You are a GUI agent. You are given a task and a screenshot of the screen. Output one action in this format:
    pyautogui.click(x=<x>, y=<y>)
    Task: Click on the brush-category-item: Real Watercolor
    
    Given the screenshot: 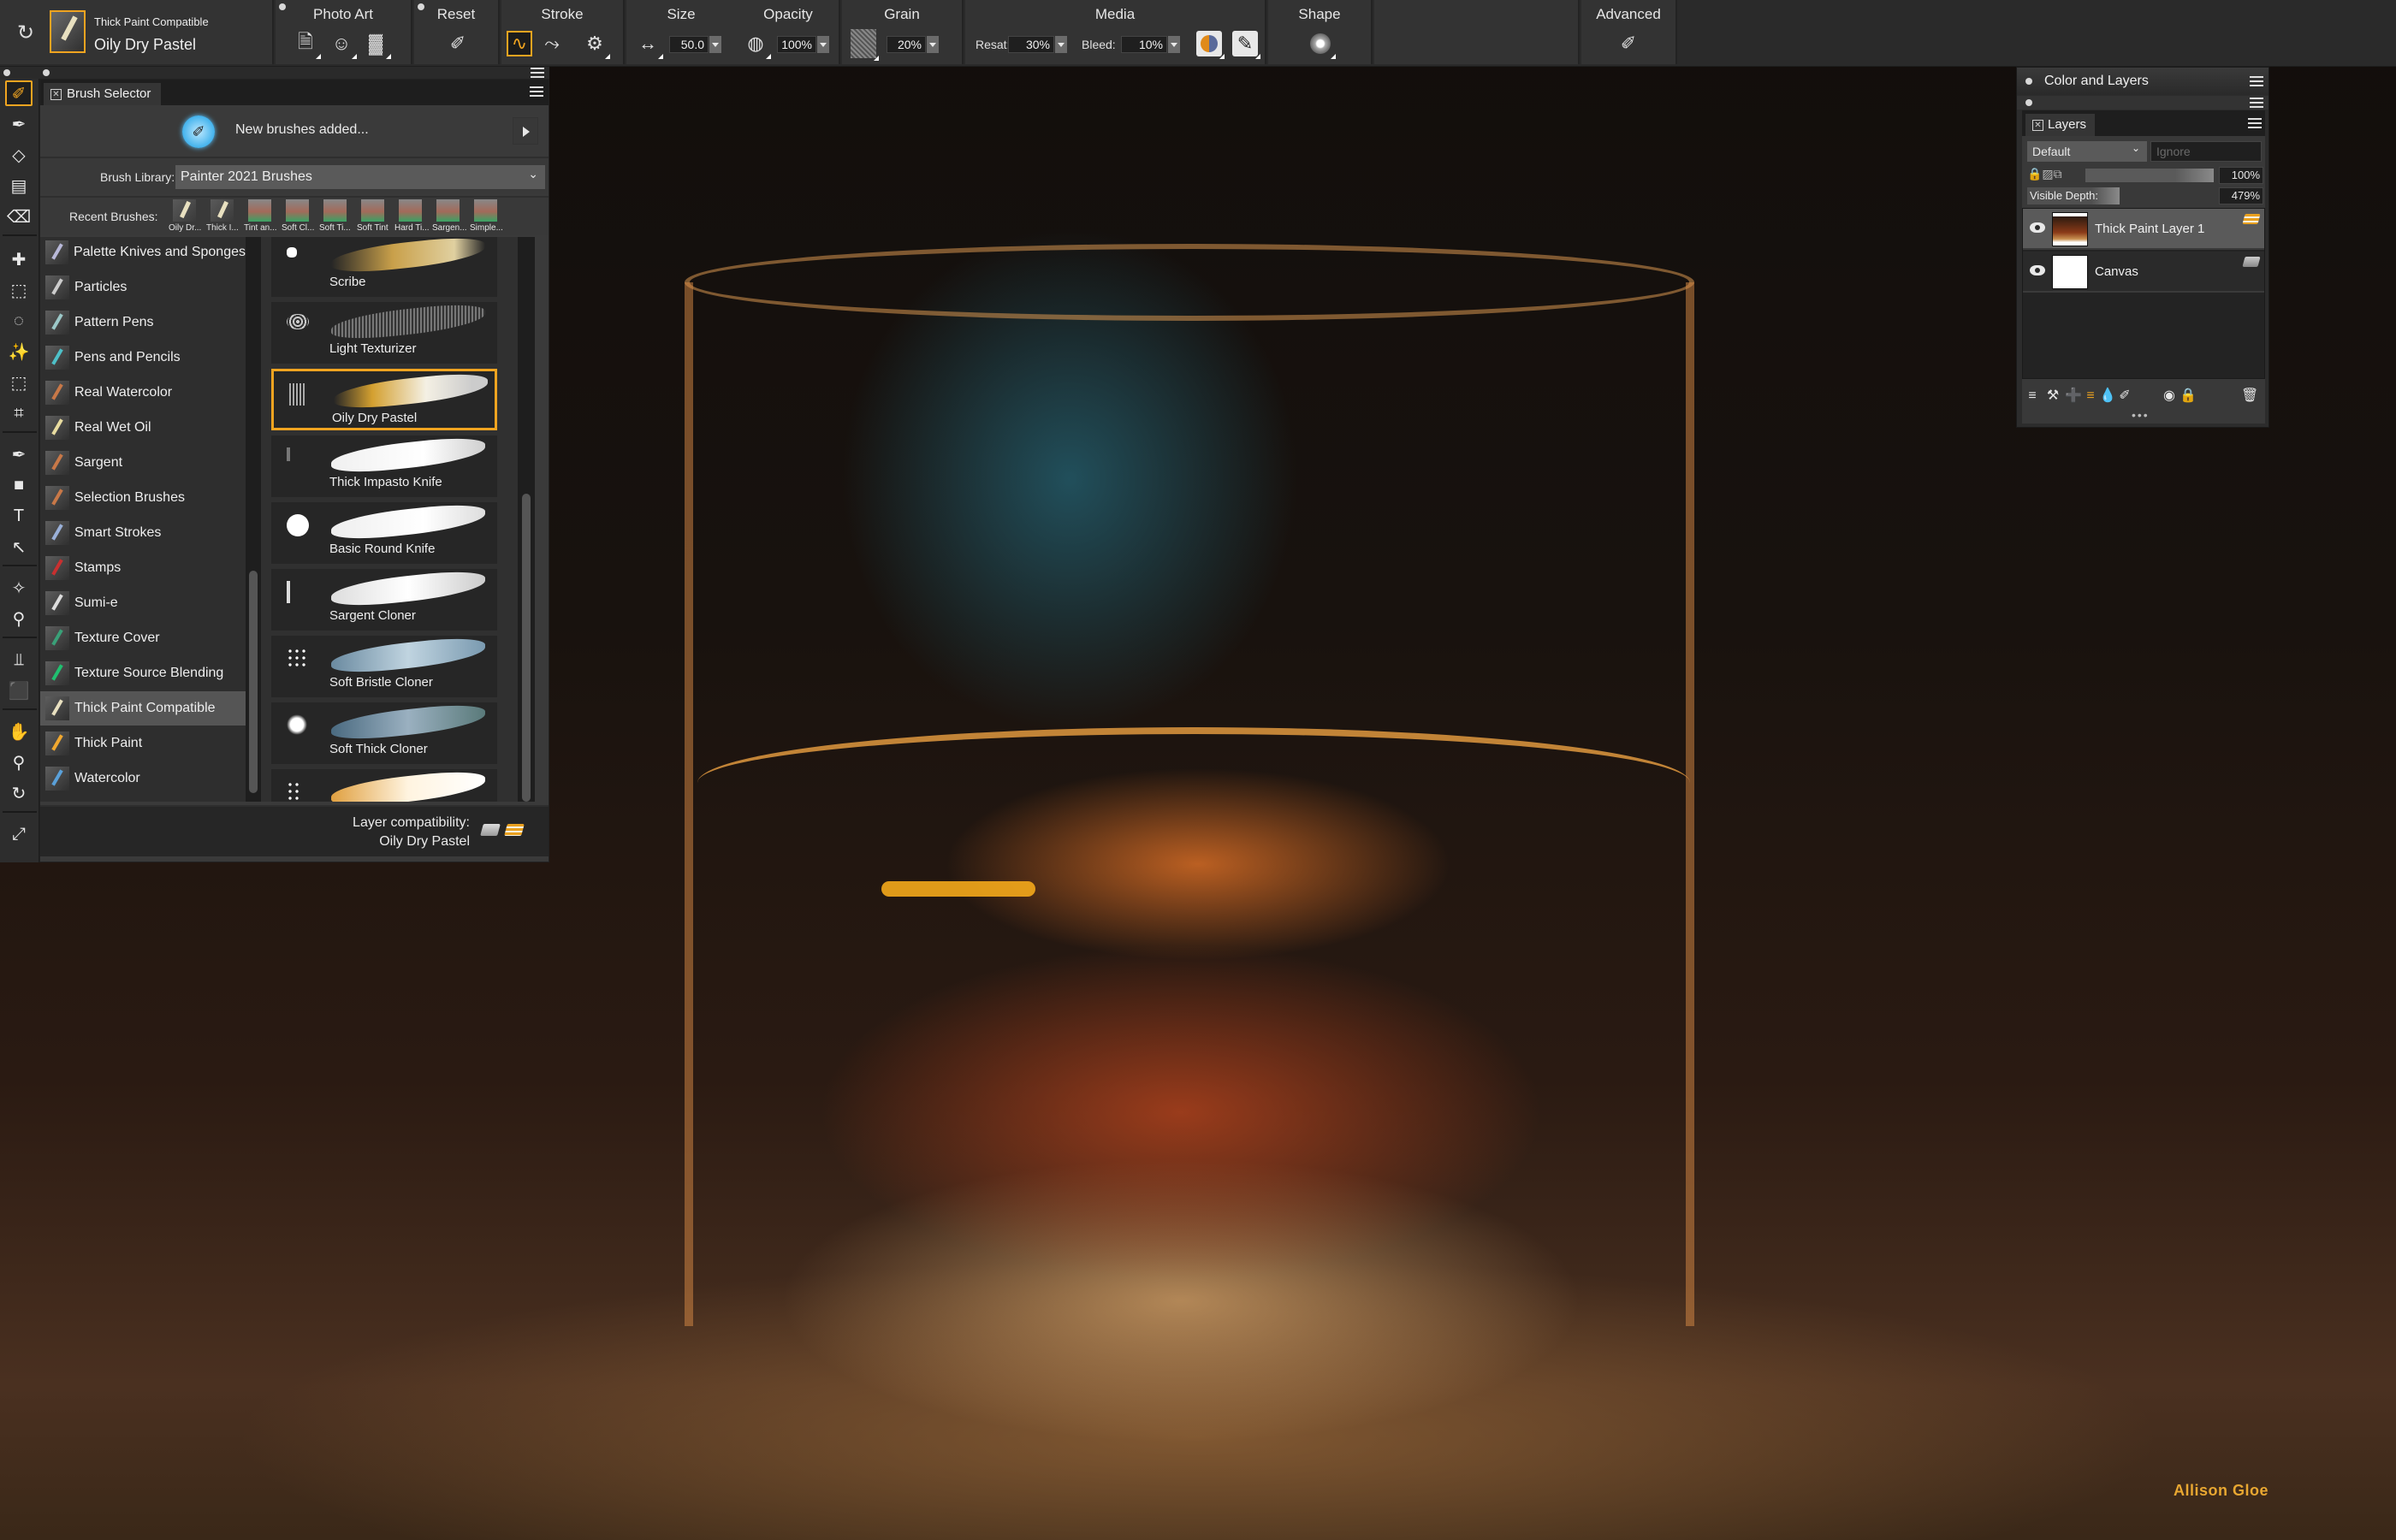 What is the action you would take?
    pyautogui.click(x=143, y=393)
    